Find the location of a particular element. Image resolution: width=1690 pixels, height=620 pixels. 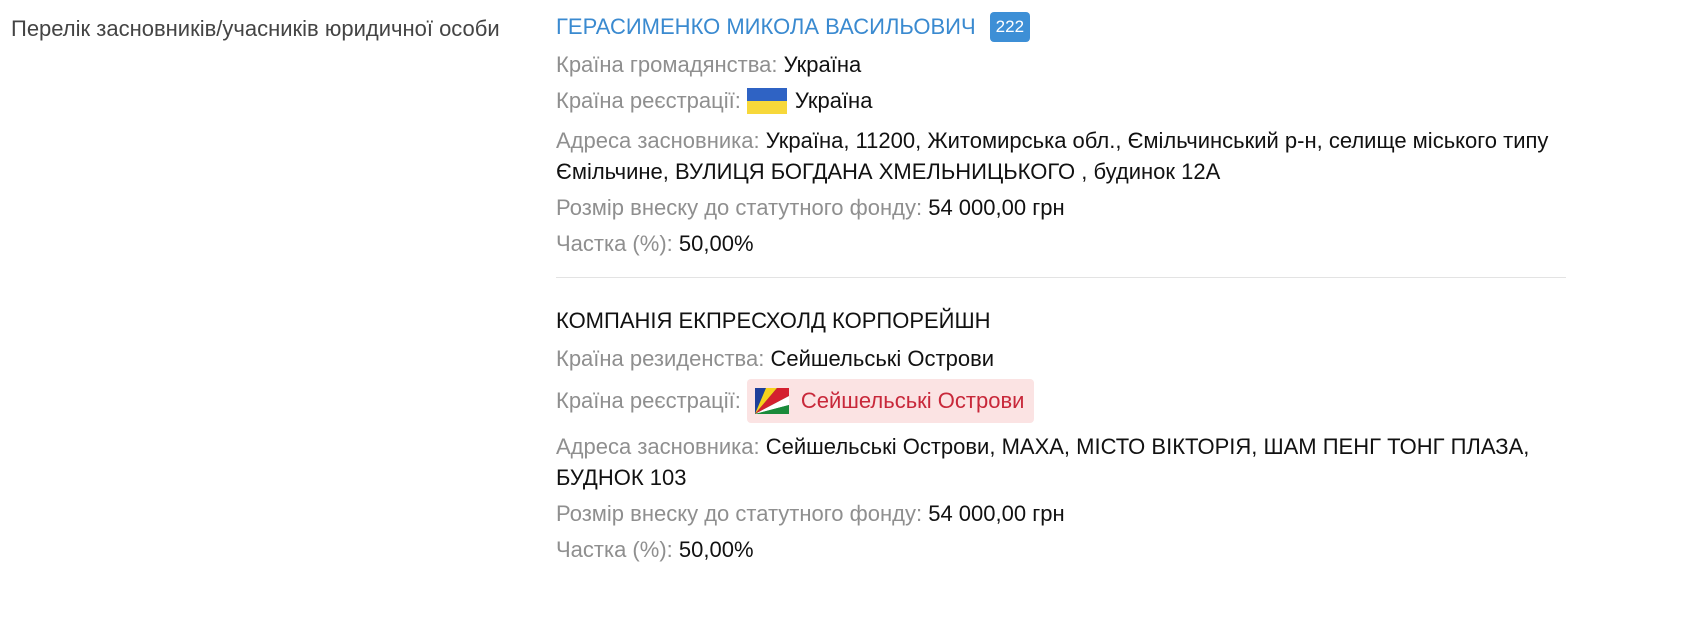

citizenship-label: Країна громадянства: is located at coordinates (667, 64).